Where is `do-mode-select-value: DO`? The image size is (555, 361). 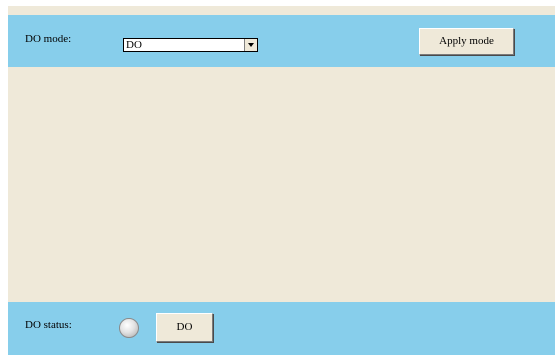
do-mode-select-value: DO is located at coordinates (134, 45).